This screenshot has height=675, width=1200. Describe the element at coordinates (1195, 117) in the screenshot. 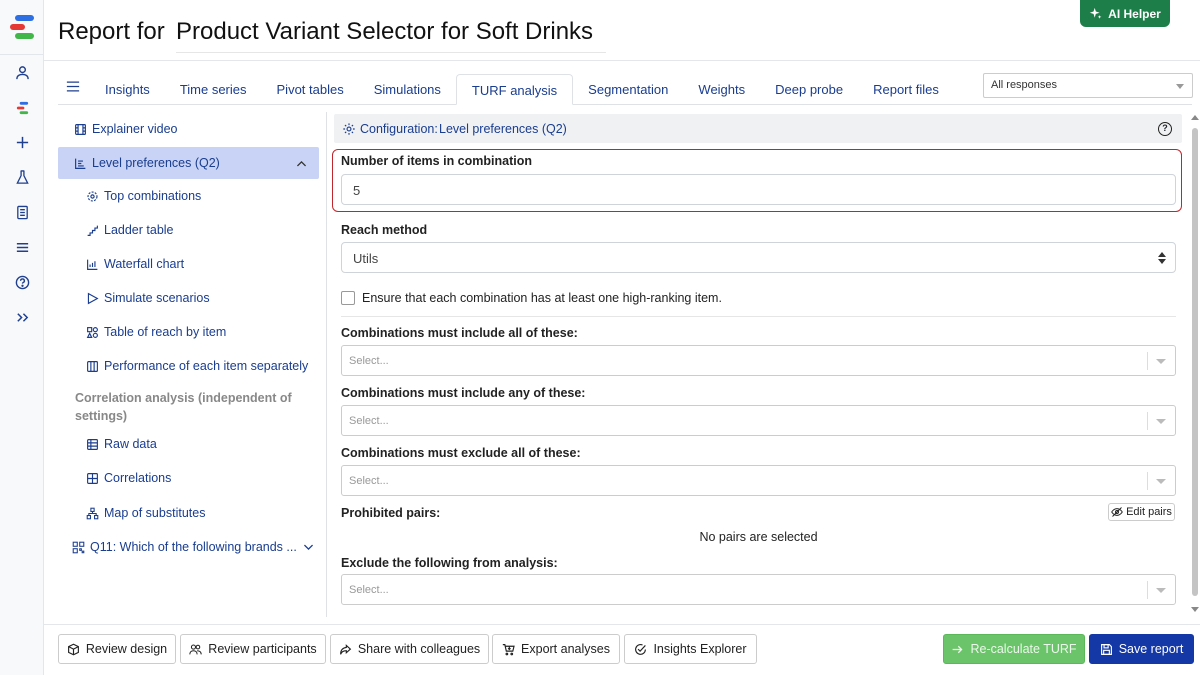

I see `scroll-up-arrow-icon` at that location.